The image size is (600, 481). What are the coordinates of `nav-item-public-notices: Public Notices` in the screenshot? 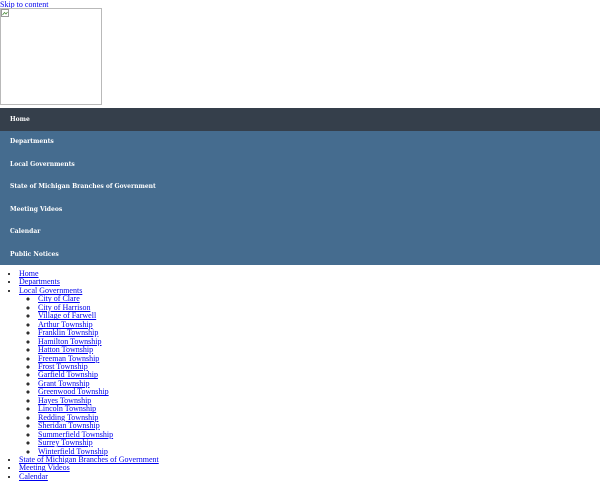 It's located at (300, 254).